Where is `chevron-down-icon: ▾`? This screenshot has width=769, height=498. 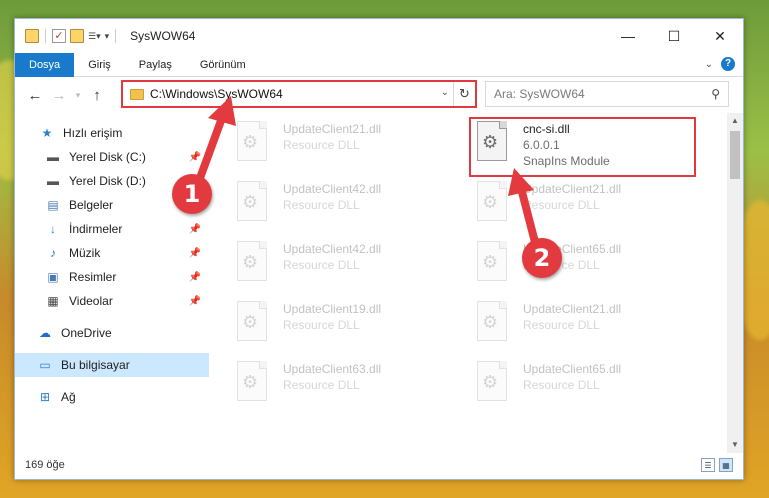
chevron-down-icon: ▾ is located at coordinates (107, 36).